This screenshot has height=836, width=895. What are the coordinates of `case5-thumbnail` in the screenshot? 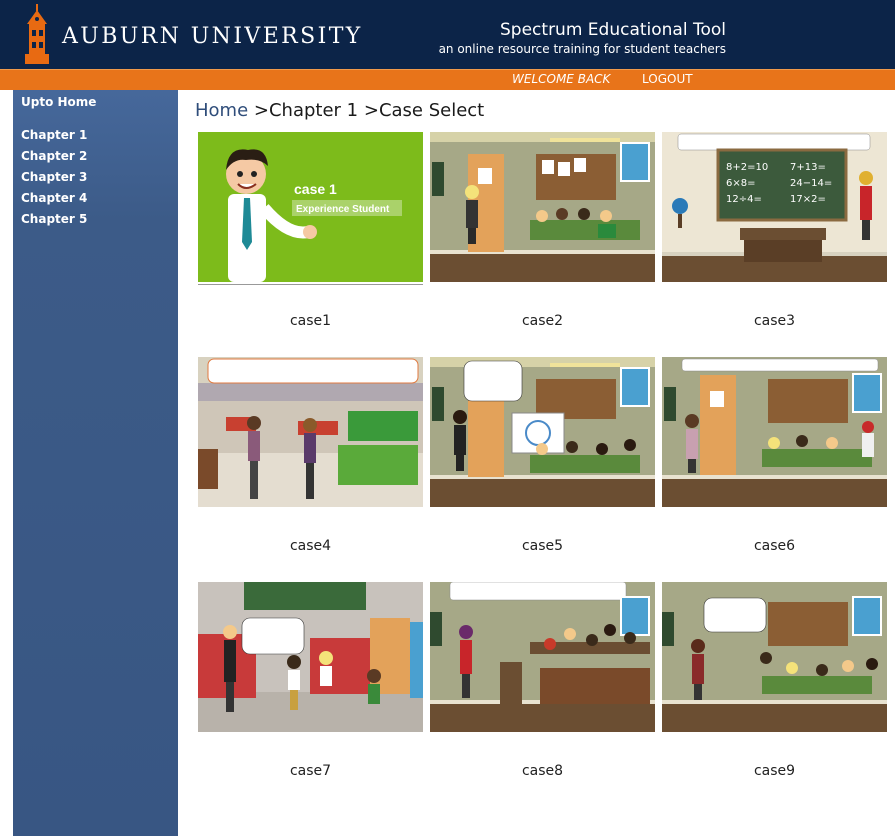 It's located at (542, 432).